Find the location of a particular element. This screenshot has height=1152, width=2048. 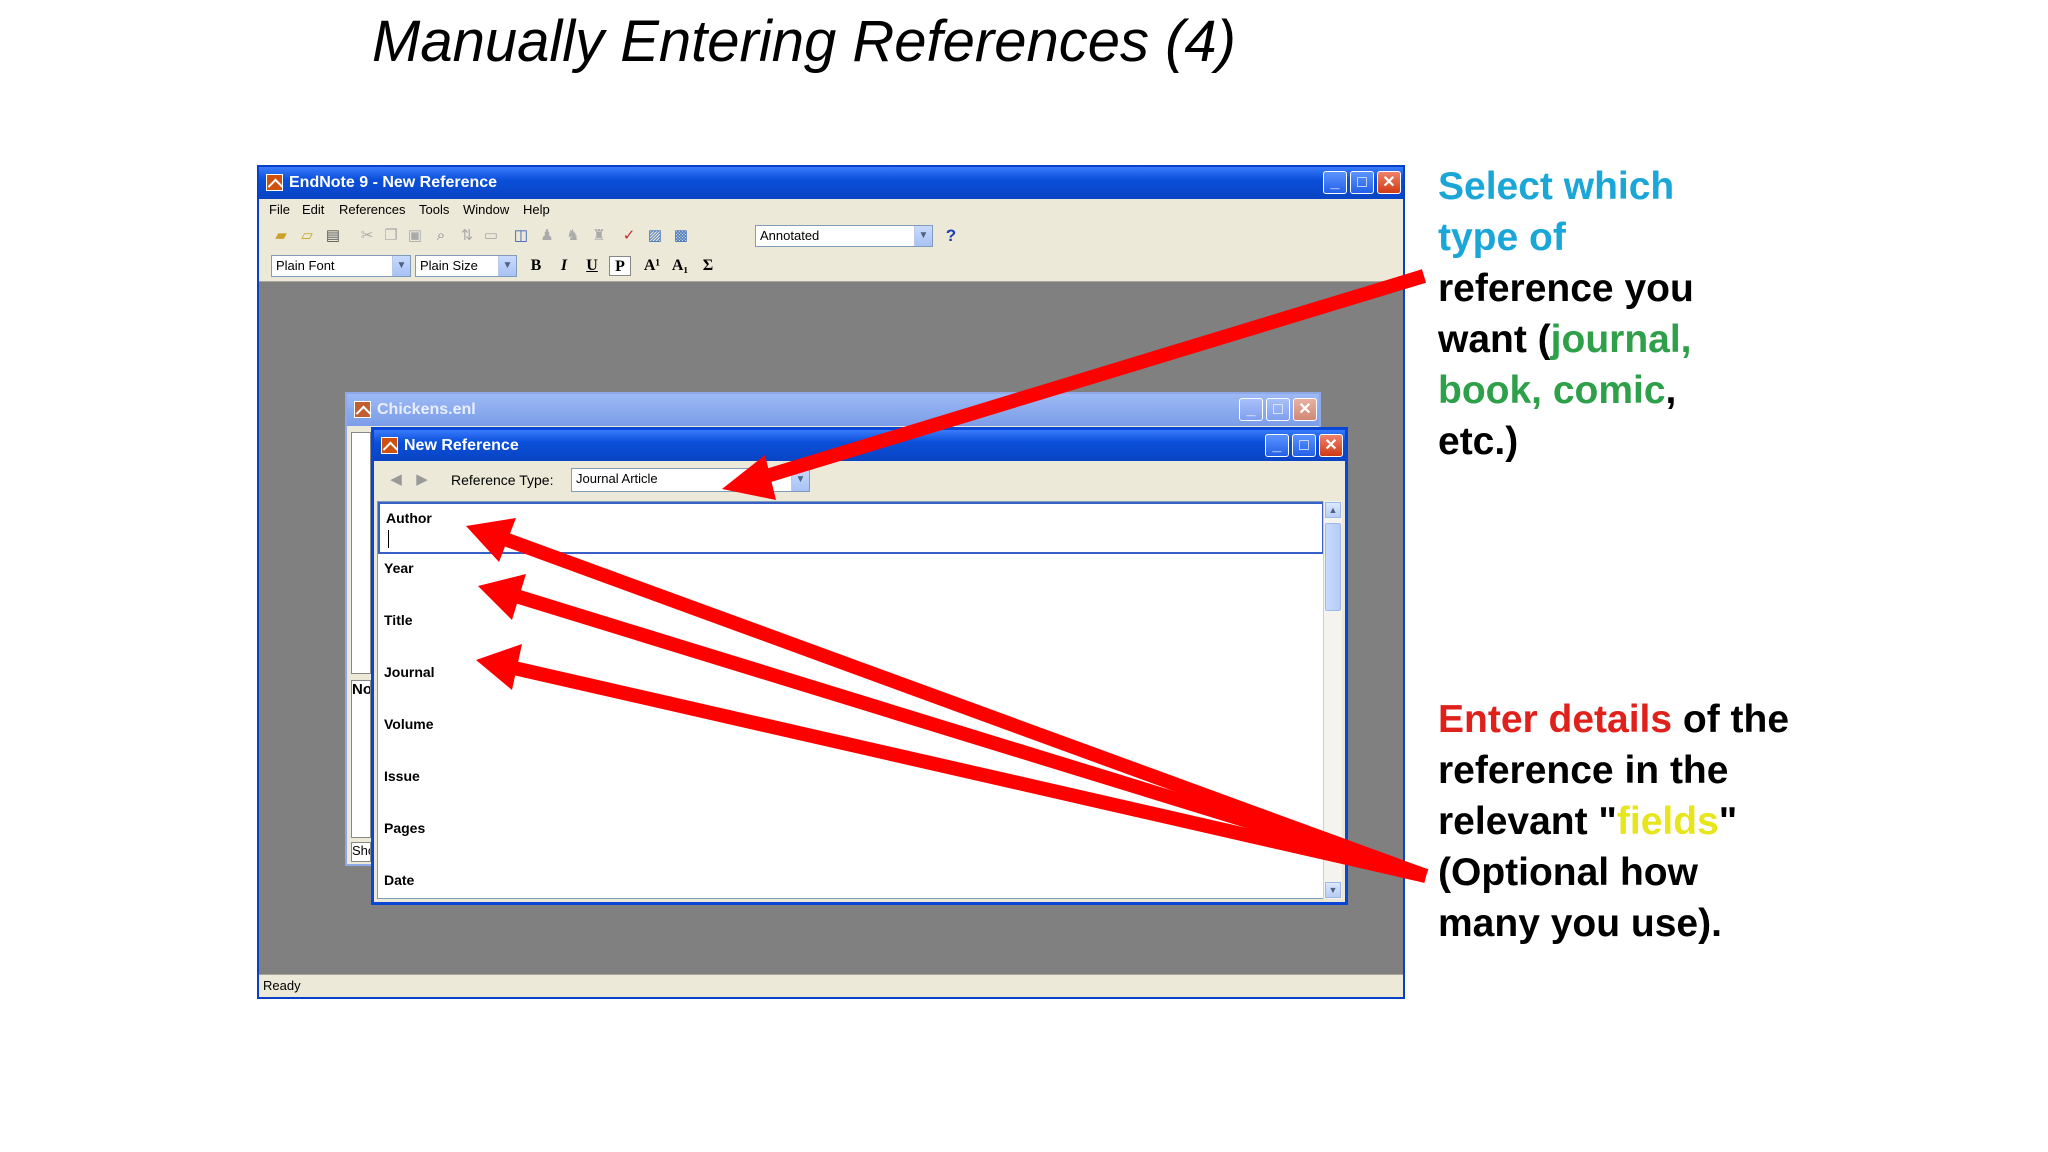

arrow-to-journal-field is located at coordinates (970, 772).